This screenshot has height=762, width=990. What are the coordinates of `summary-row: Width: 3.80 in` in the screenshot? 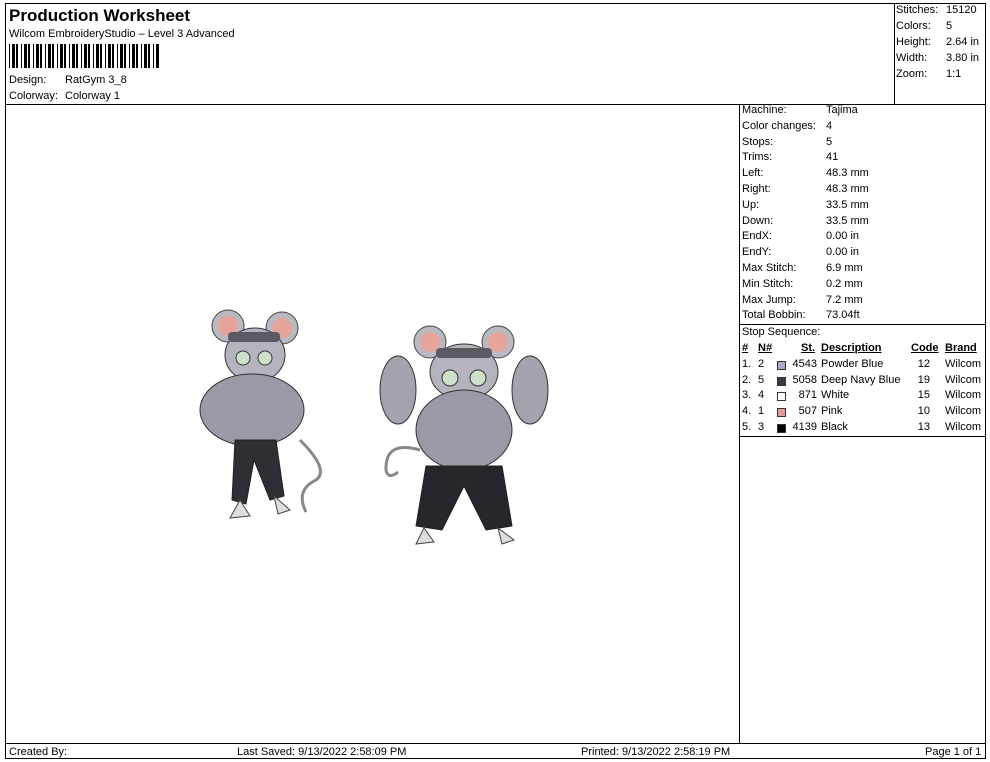 It's located at (940, 60).